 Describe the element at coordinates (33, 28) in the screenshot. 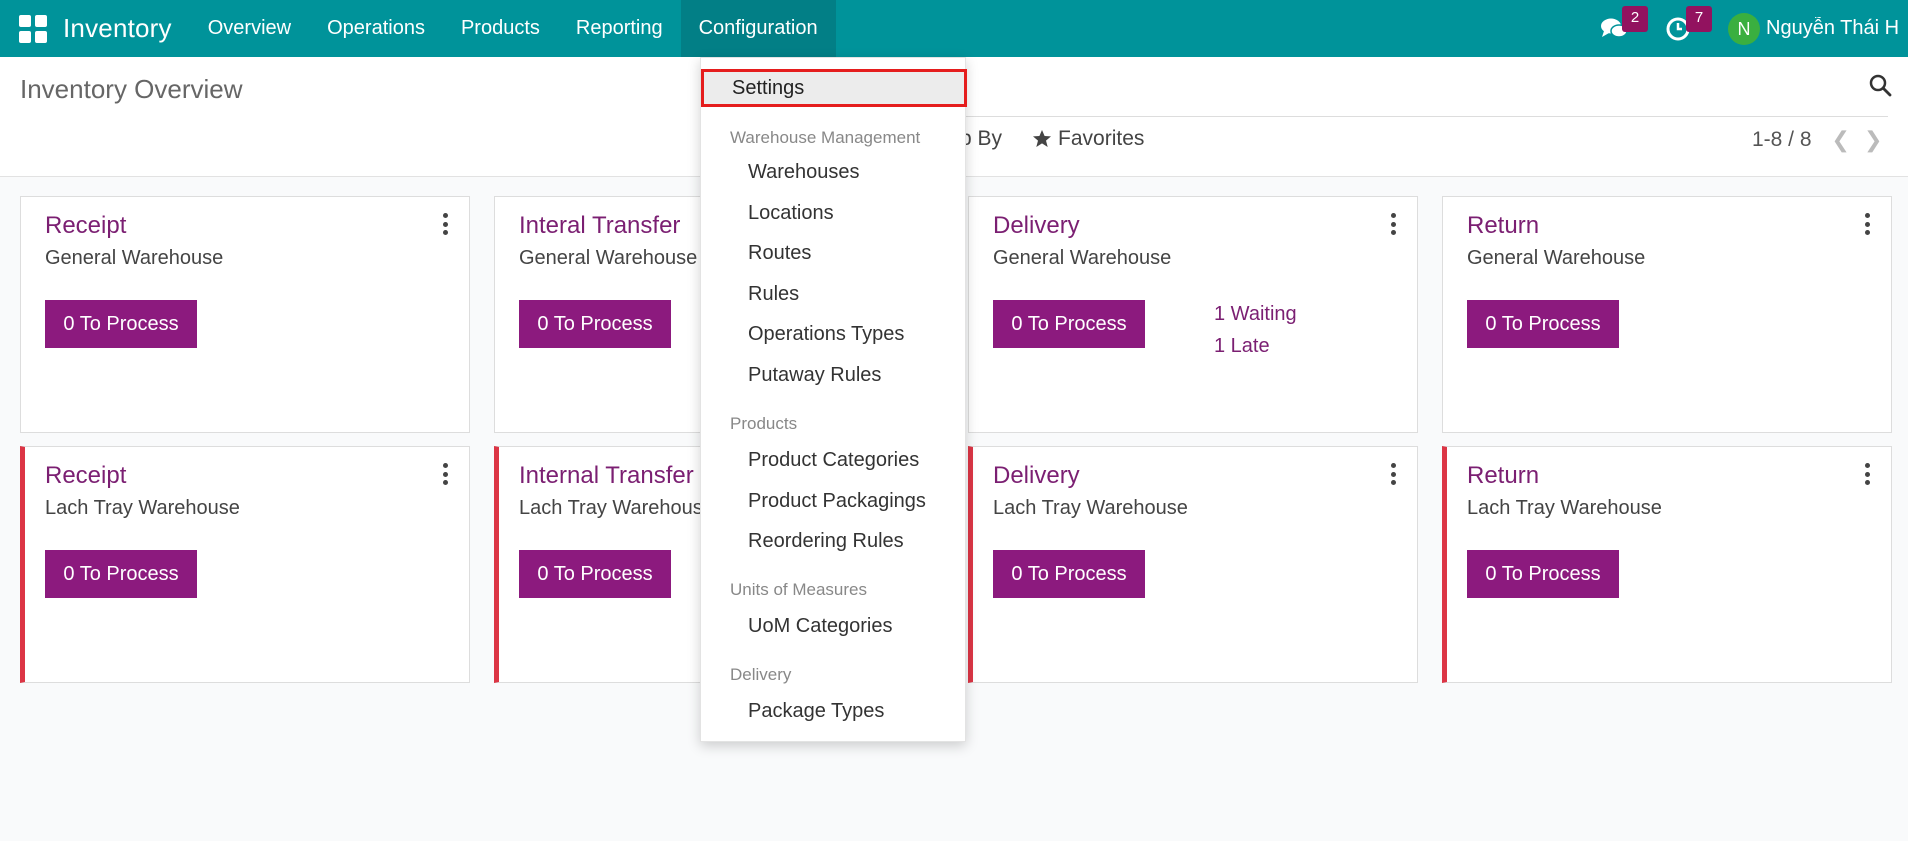

I see `apps-menu-icon` at that location.